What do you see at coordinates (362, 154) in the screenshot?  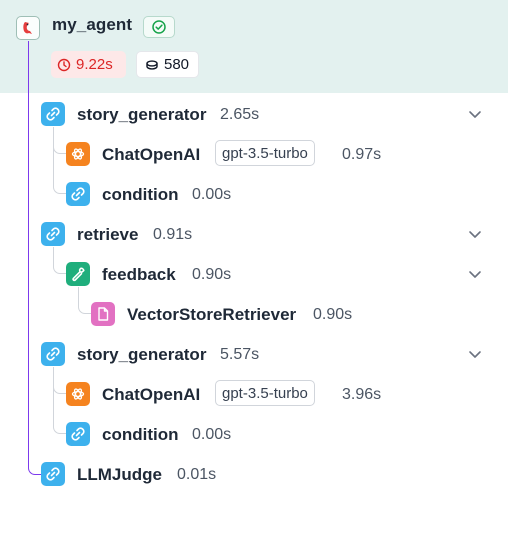 I see `run-duration: 0.97s` at bounding box center [362, 154].